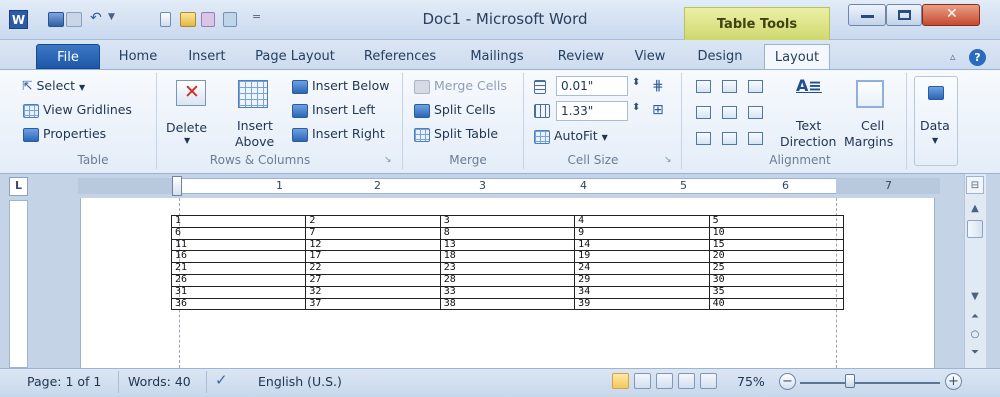 The height and width of the screenshot is (397, 1000). I want to click on table-cell: 38, so click(507, 304).